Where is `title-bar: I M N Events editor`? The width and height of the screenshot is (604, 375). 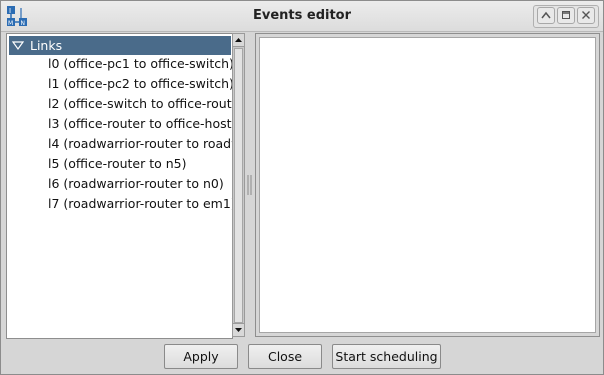 title-bar: I M N Events editor is located at coordinates (302, 16).